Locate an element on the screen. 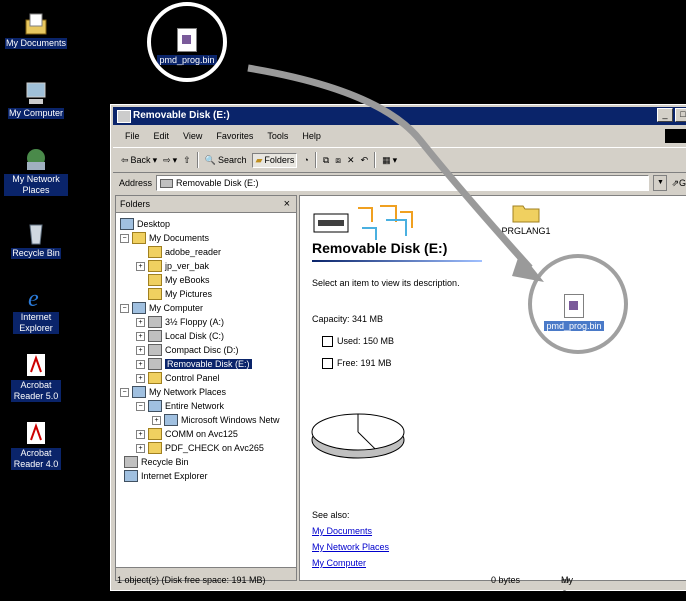  tree-node-floppy: +3½ Floppy (A:) is located at coordinates (180, 322).